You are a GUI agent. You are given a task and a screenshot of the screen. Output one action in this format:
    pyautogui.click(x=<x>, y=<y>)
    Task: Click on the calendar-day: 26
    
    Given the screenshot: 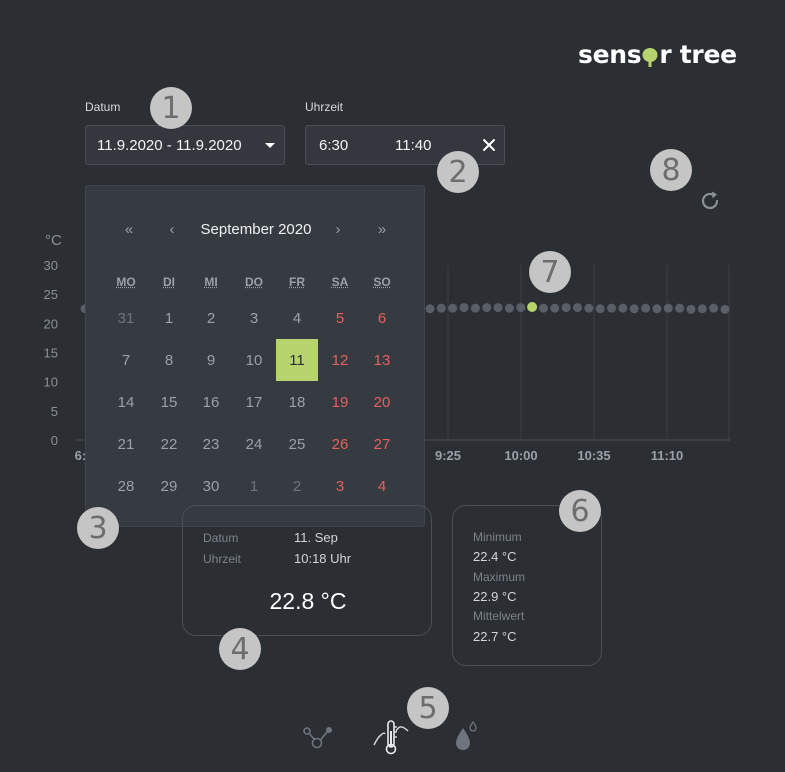 What is the action you would take?
    pyautogui.click(x=340, y=444)
    